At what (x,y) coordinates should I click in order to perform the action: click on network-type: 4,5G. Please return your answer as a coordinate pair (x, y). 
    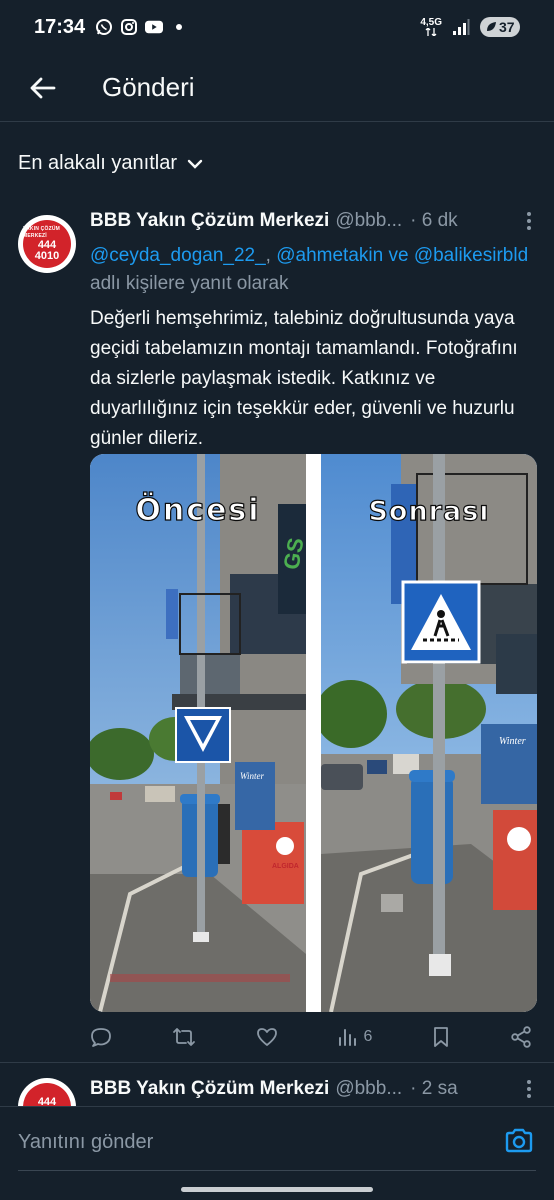
    Looking at the image, I should click on (431, 22).